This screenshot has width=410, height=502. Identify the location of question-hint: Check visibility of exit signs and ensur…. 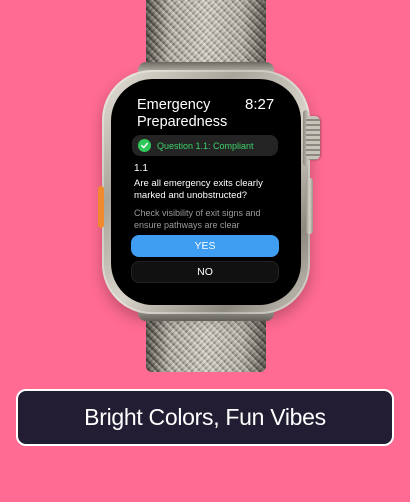
(197, 219).